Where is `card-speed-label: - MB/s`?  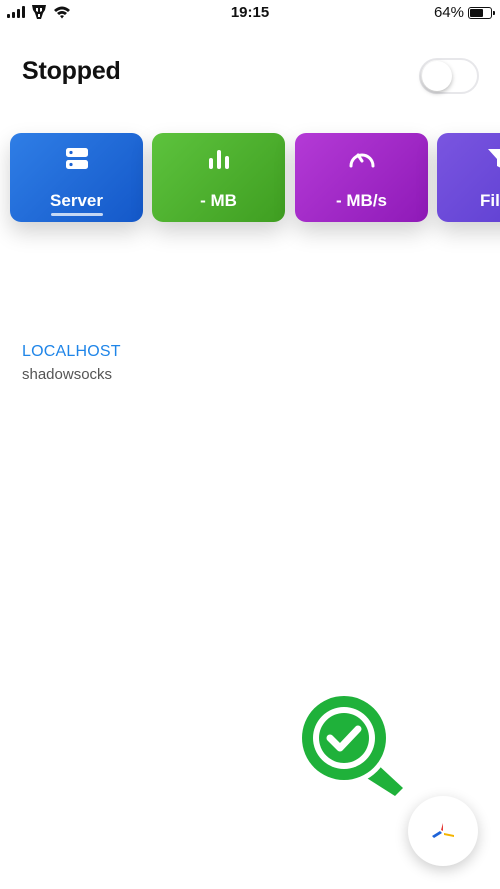
card-speed-label: - MB/s is located at coordinates (361, 200).